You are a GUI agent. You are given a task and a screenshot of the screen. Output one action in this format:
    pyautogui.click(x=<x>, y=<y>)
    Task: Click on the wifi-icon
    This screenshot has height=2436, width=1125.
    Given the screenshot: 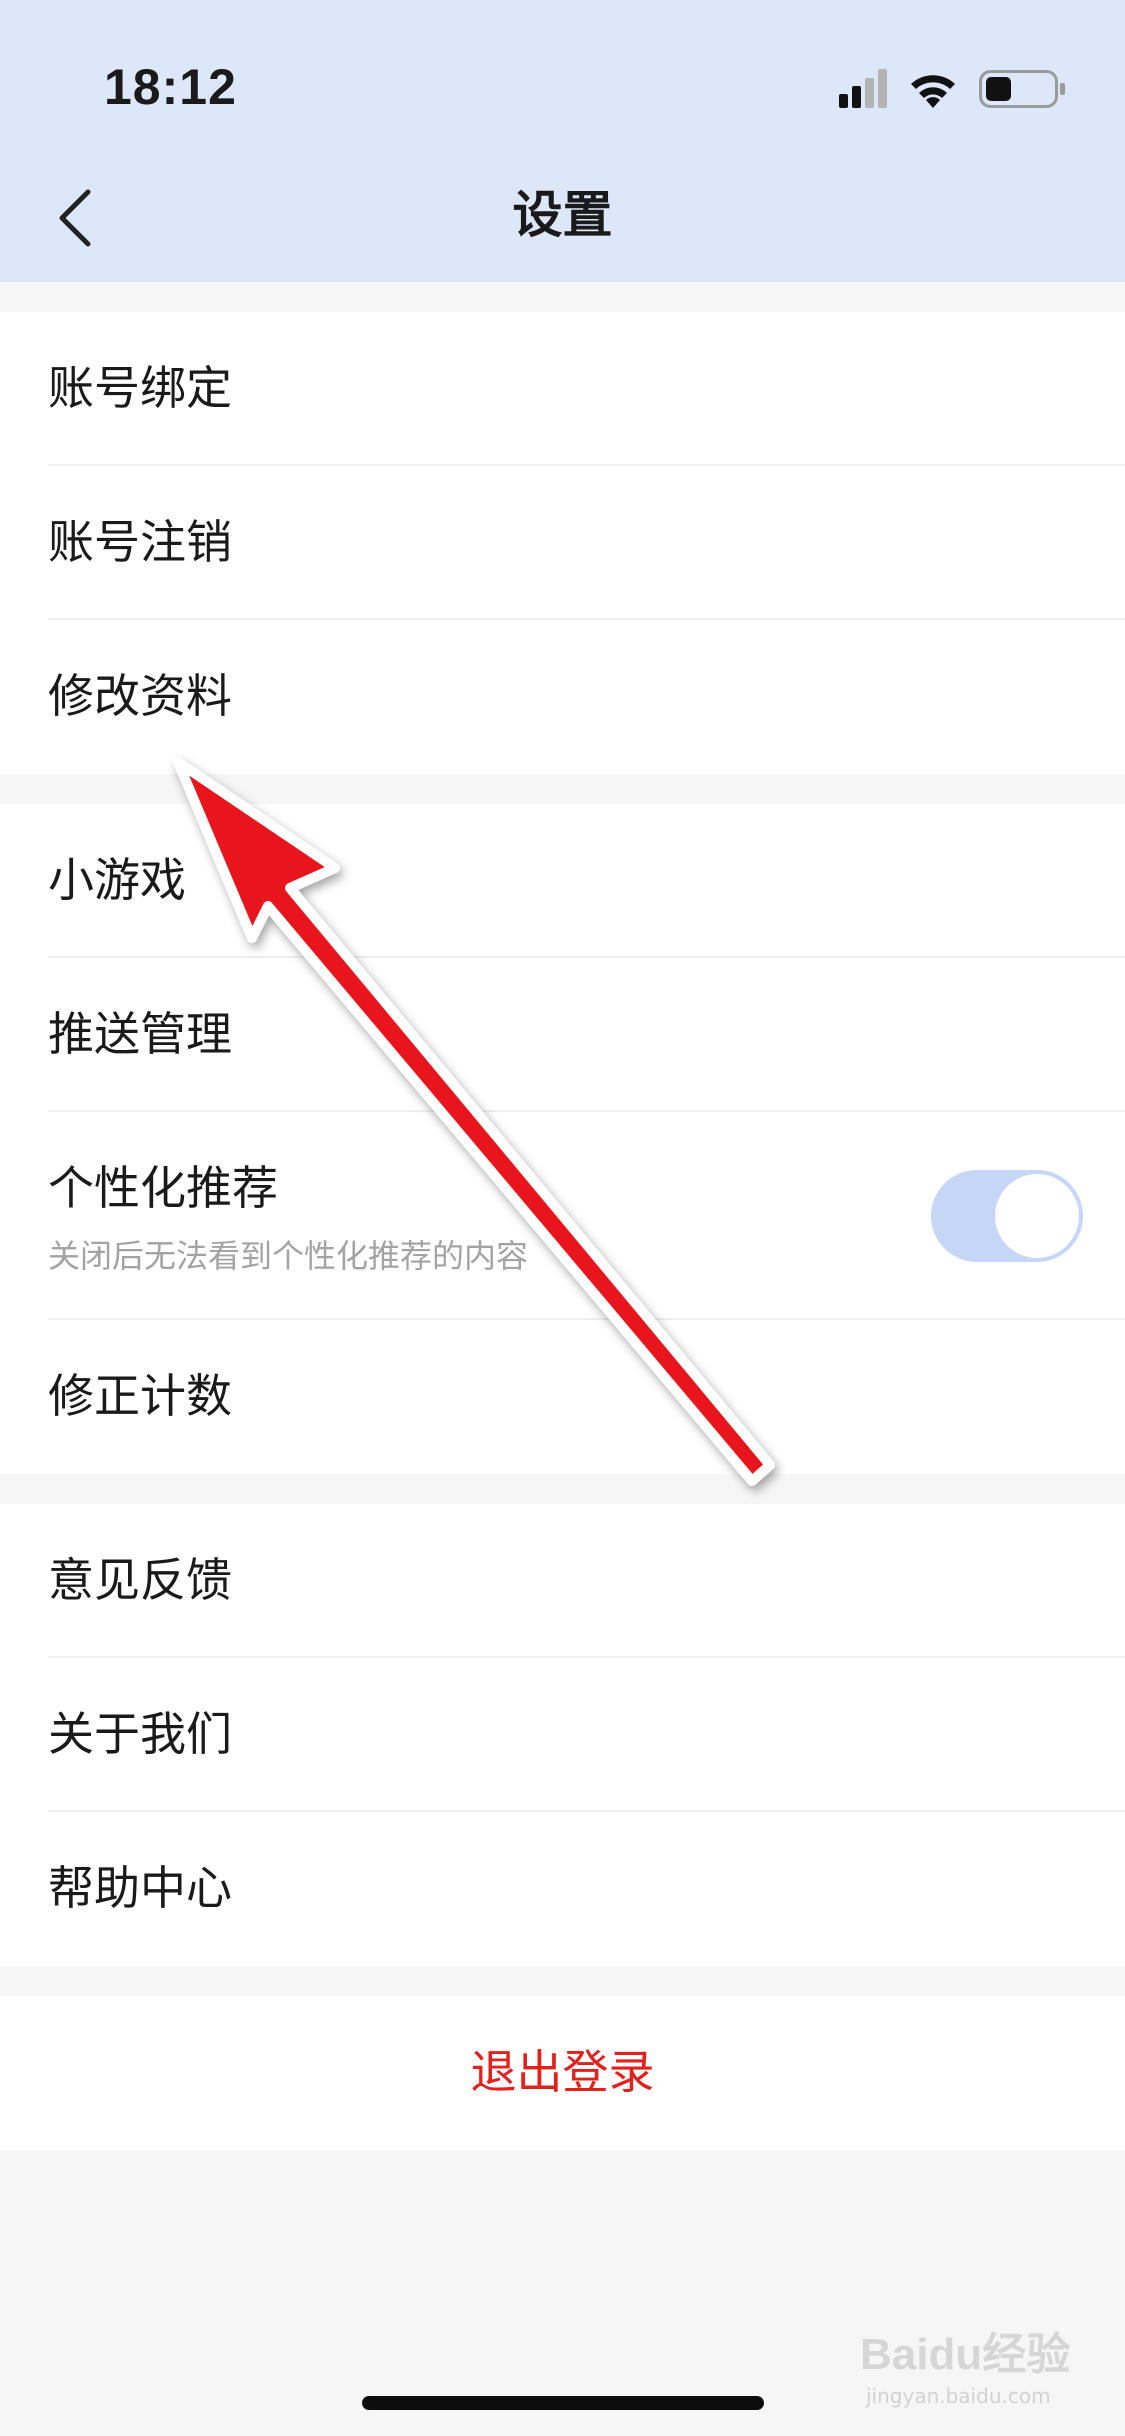 What is the action you would take?
    pyautogui.click(x=933, y=91)
    